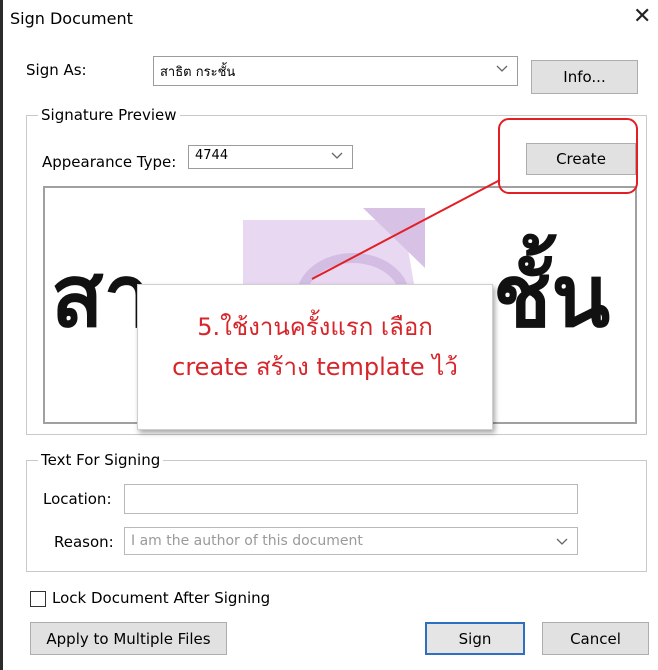 Image resolution: width=658 pixels, height=670 pixels. I want to click on reason-select: I am the author of this document, so click(351, 541).